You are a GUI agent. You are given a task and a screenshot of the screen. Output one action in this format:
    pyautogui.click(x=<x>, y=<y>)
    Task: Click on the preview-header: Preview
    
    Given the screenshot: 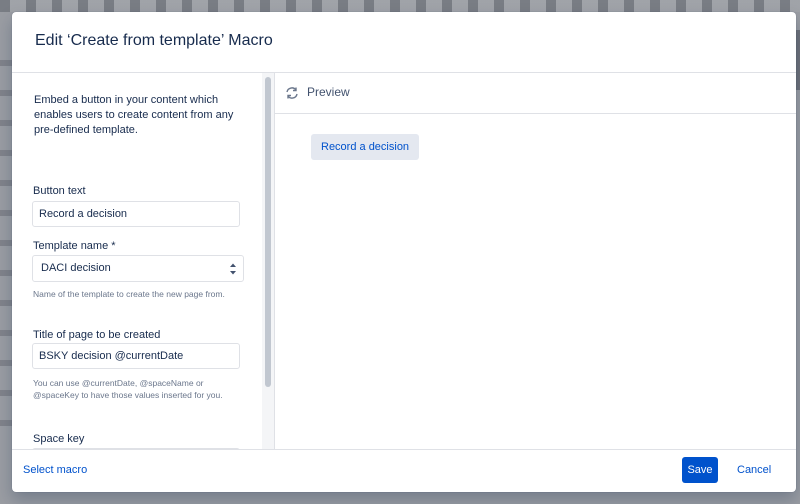 What is the action you would take?
    pyautogui.click(x=535, y=93)
    